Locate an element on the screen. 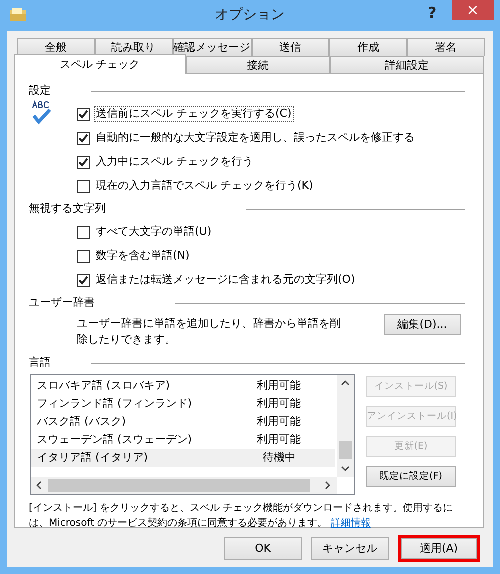  list-row: フィンランド語 (フィンランド) 利用可能 is located at coordinates (183, 404).